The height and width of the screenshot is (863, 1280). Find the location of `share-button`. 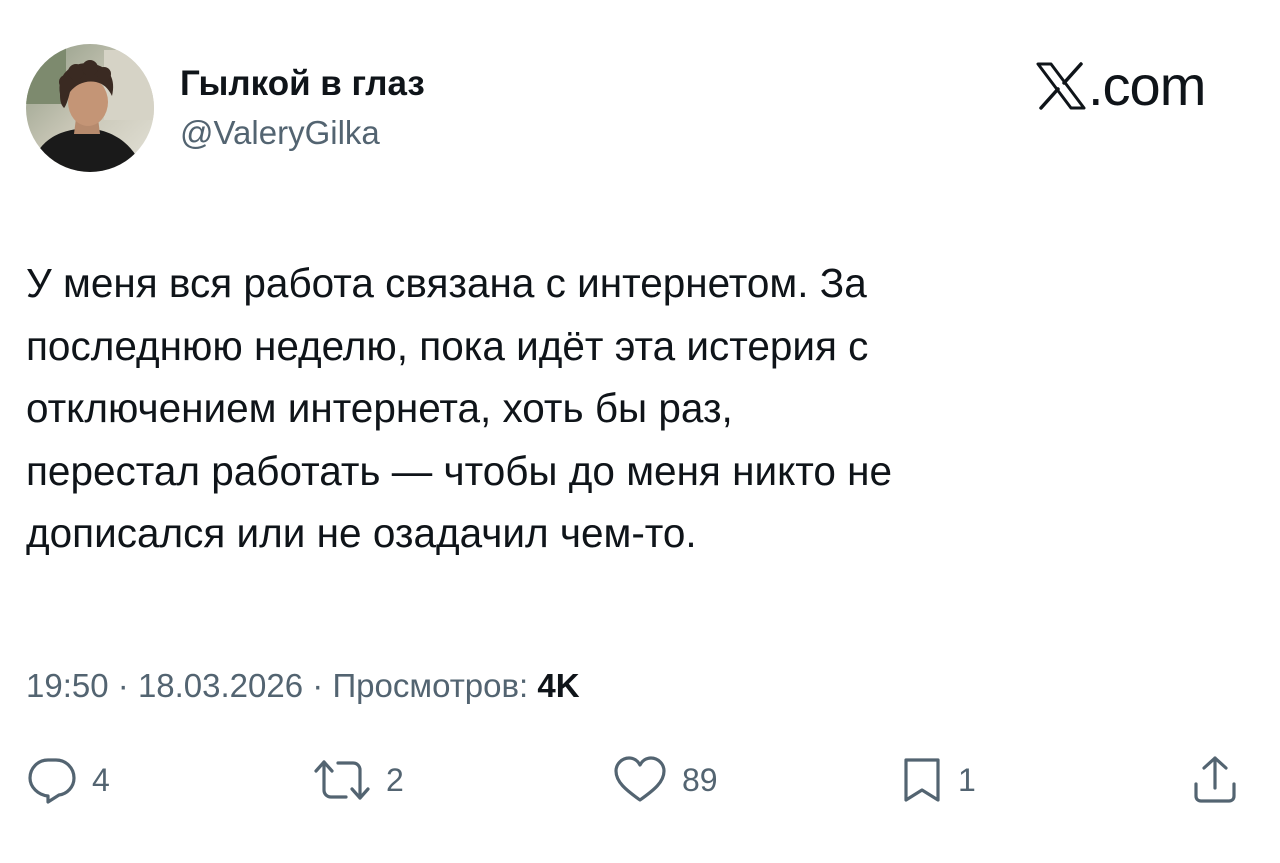

share-button is located at coordinates (1215, 780).